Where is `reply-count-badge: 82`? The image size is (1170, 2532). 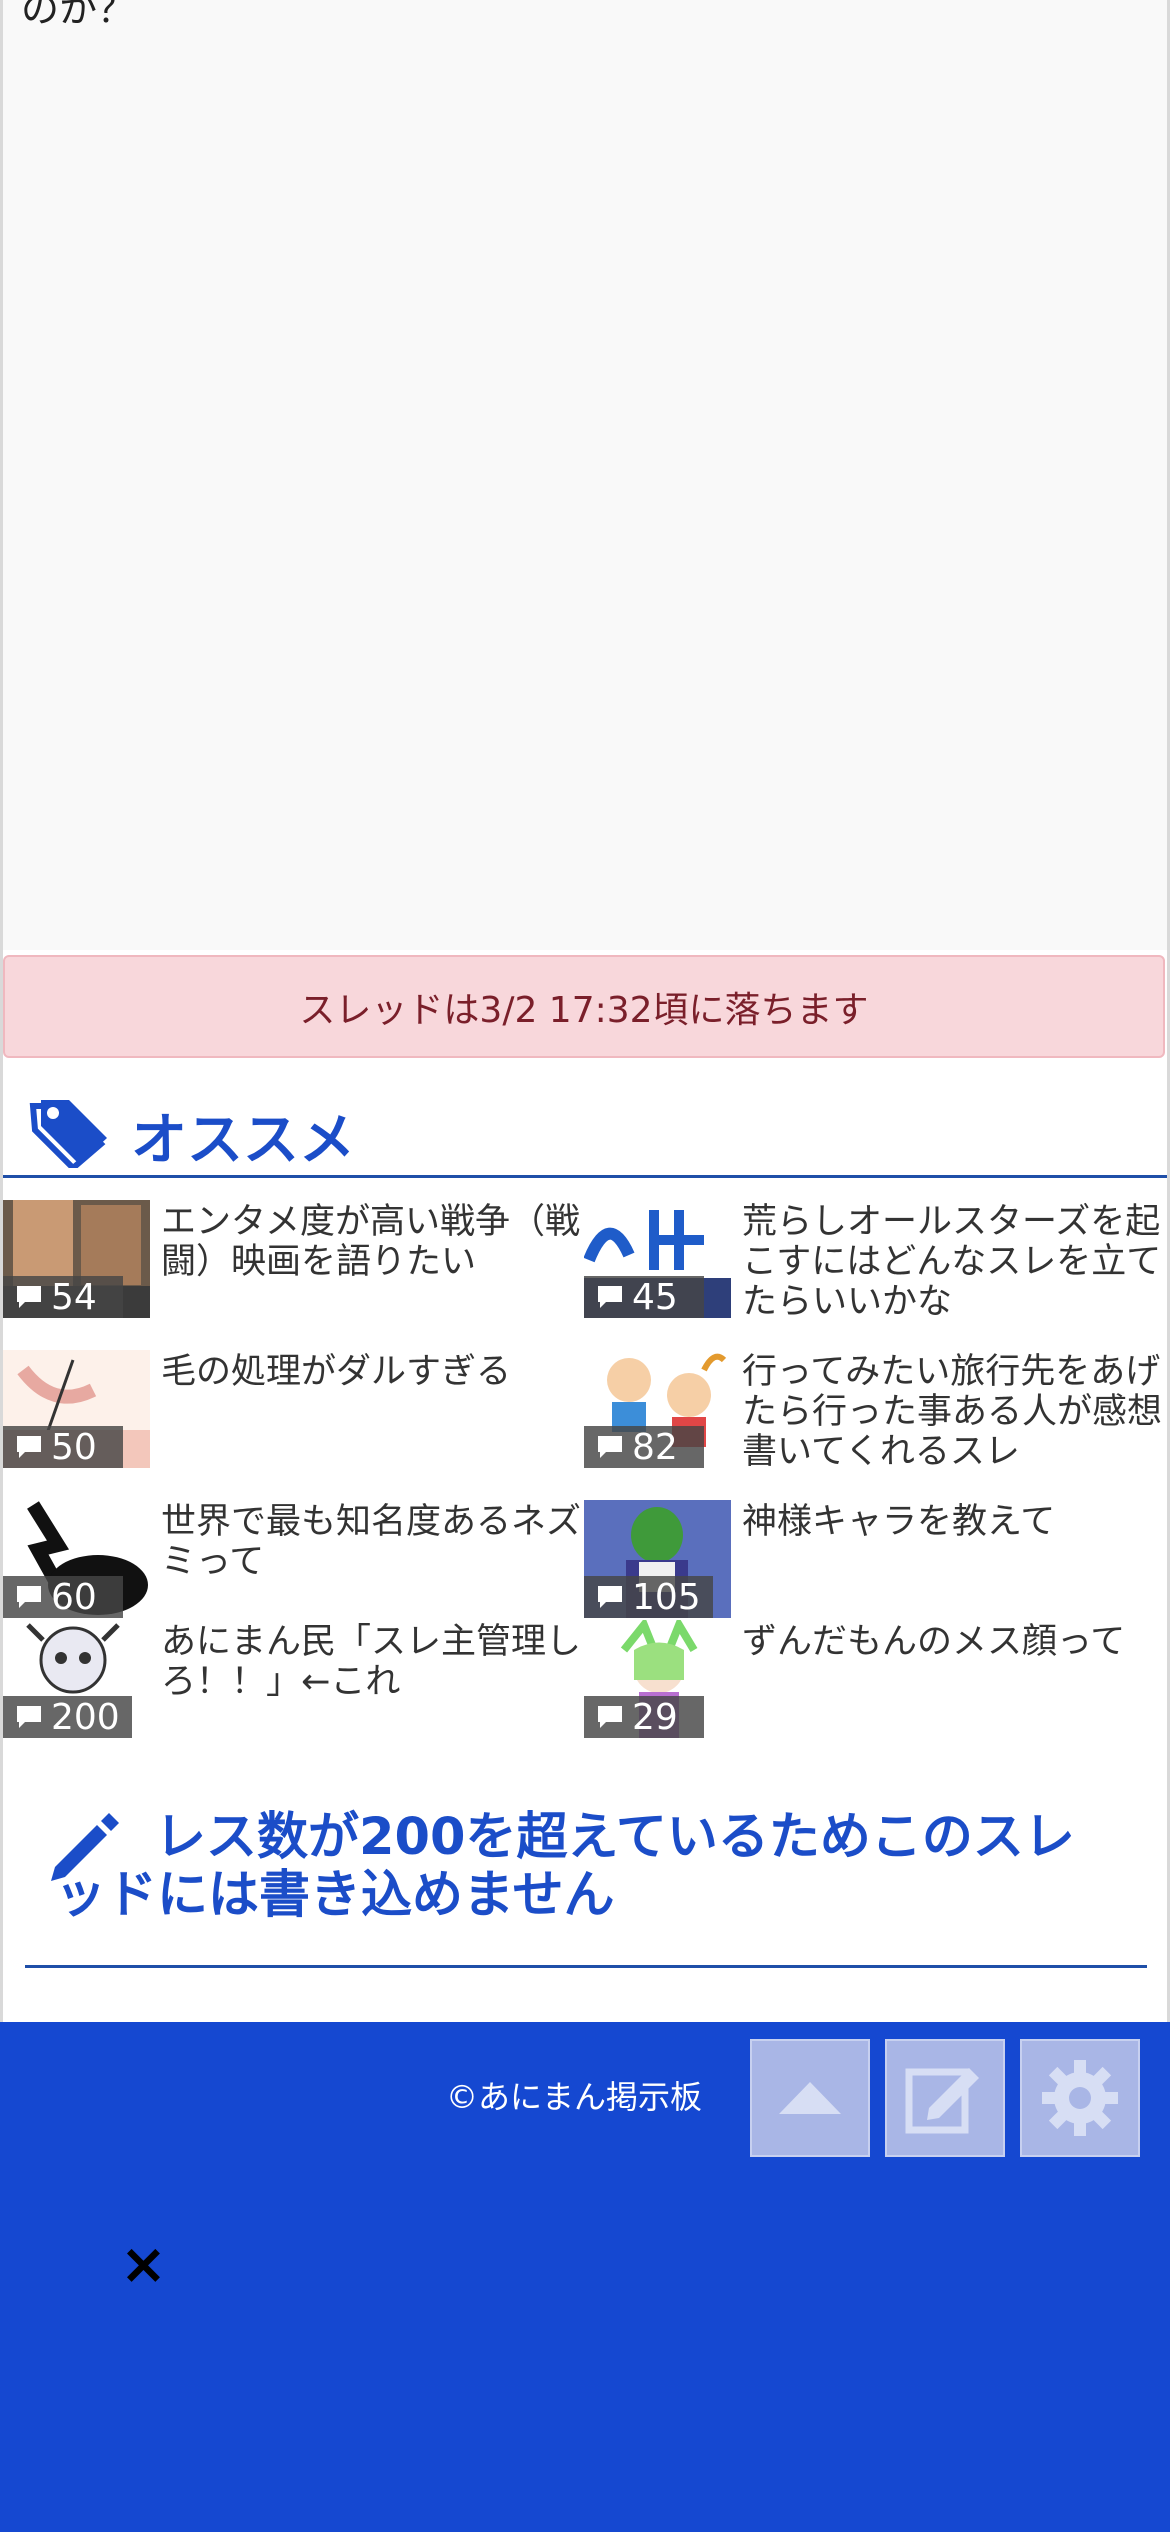 reply-count-badge: 82 is located at coordinates (644, 1447).